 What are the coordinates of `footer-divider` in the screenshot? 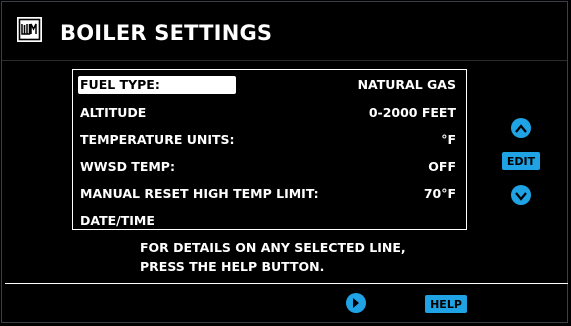 It's located at (286, 283).